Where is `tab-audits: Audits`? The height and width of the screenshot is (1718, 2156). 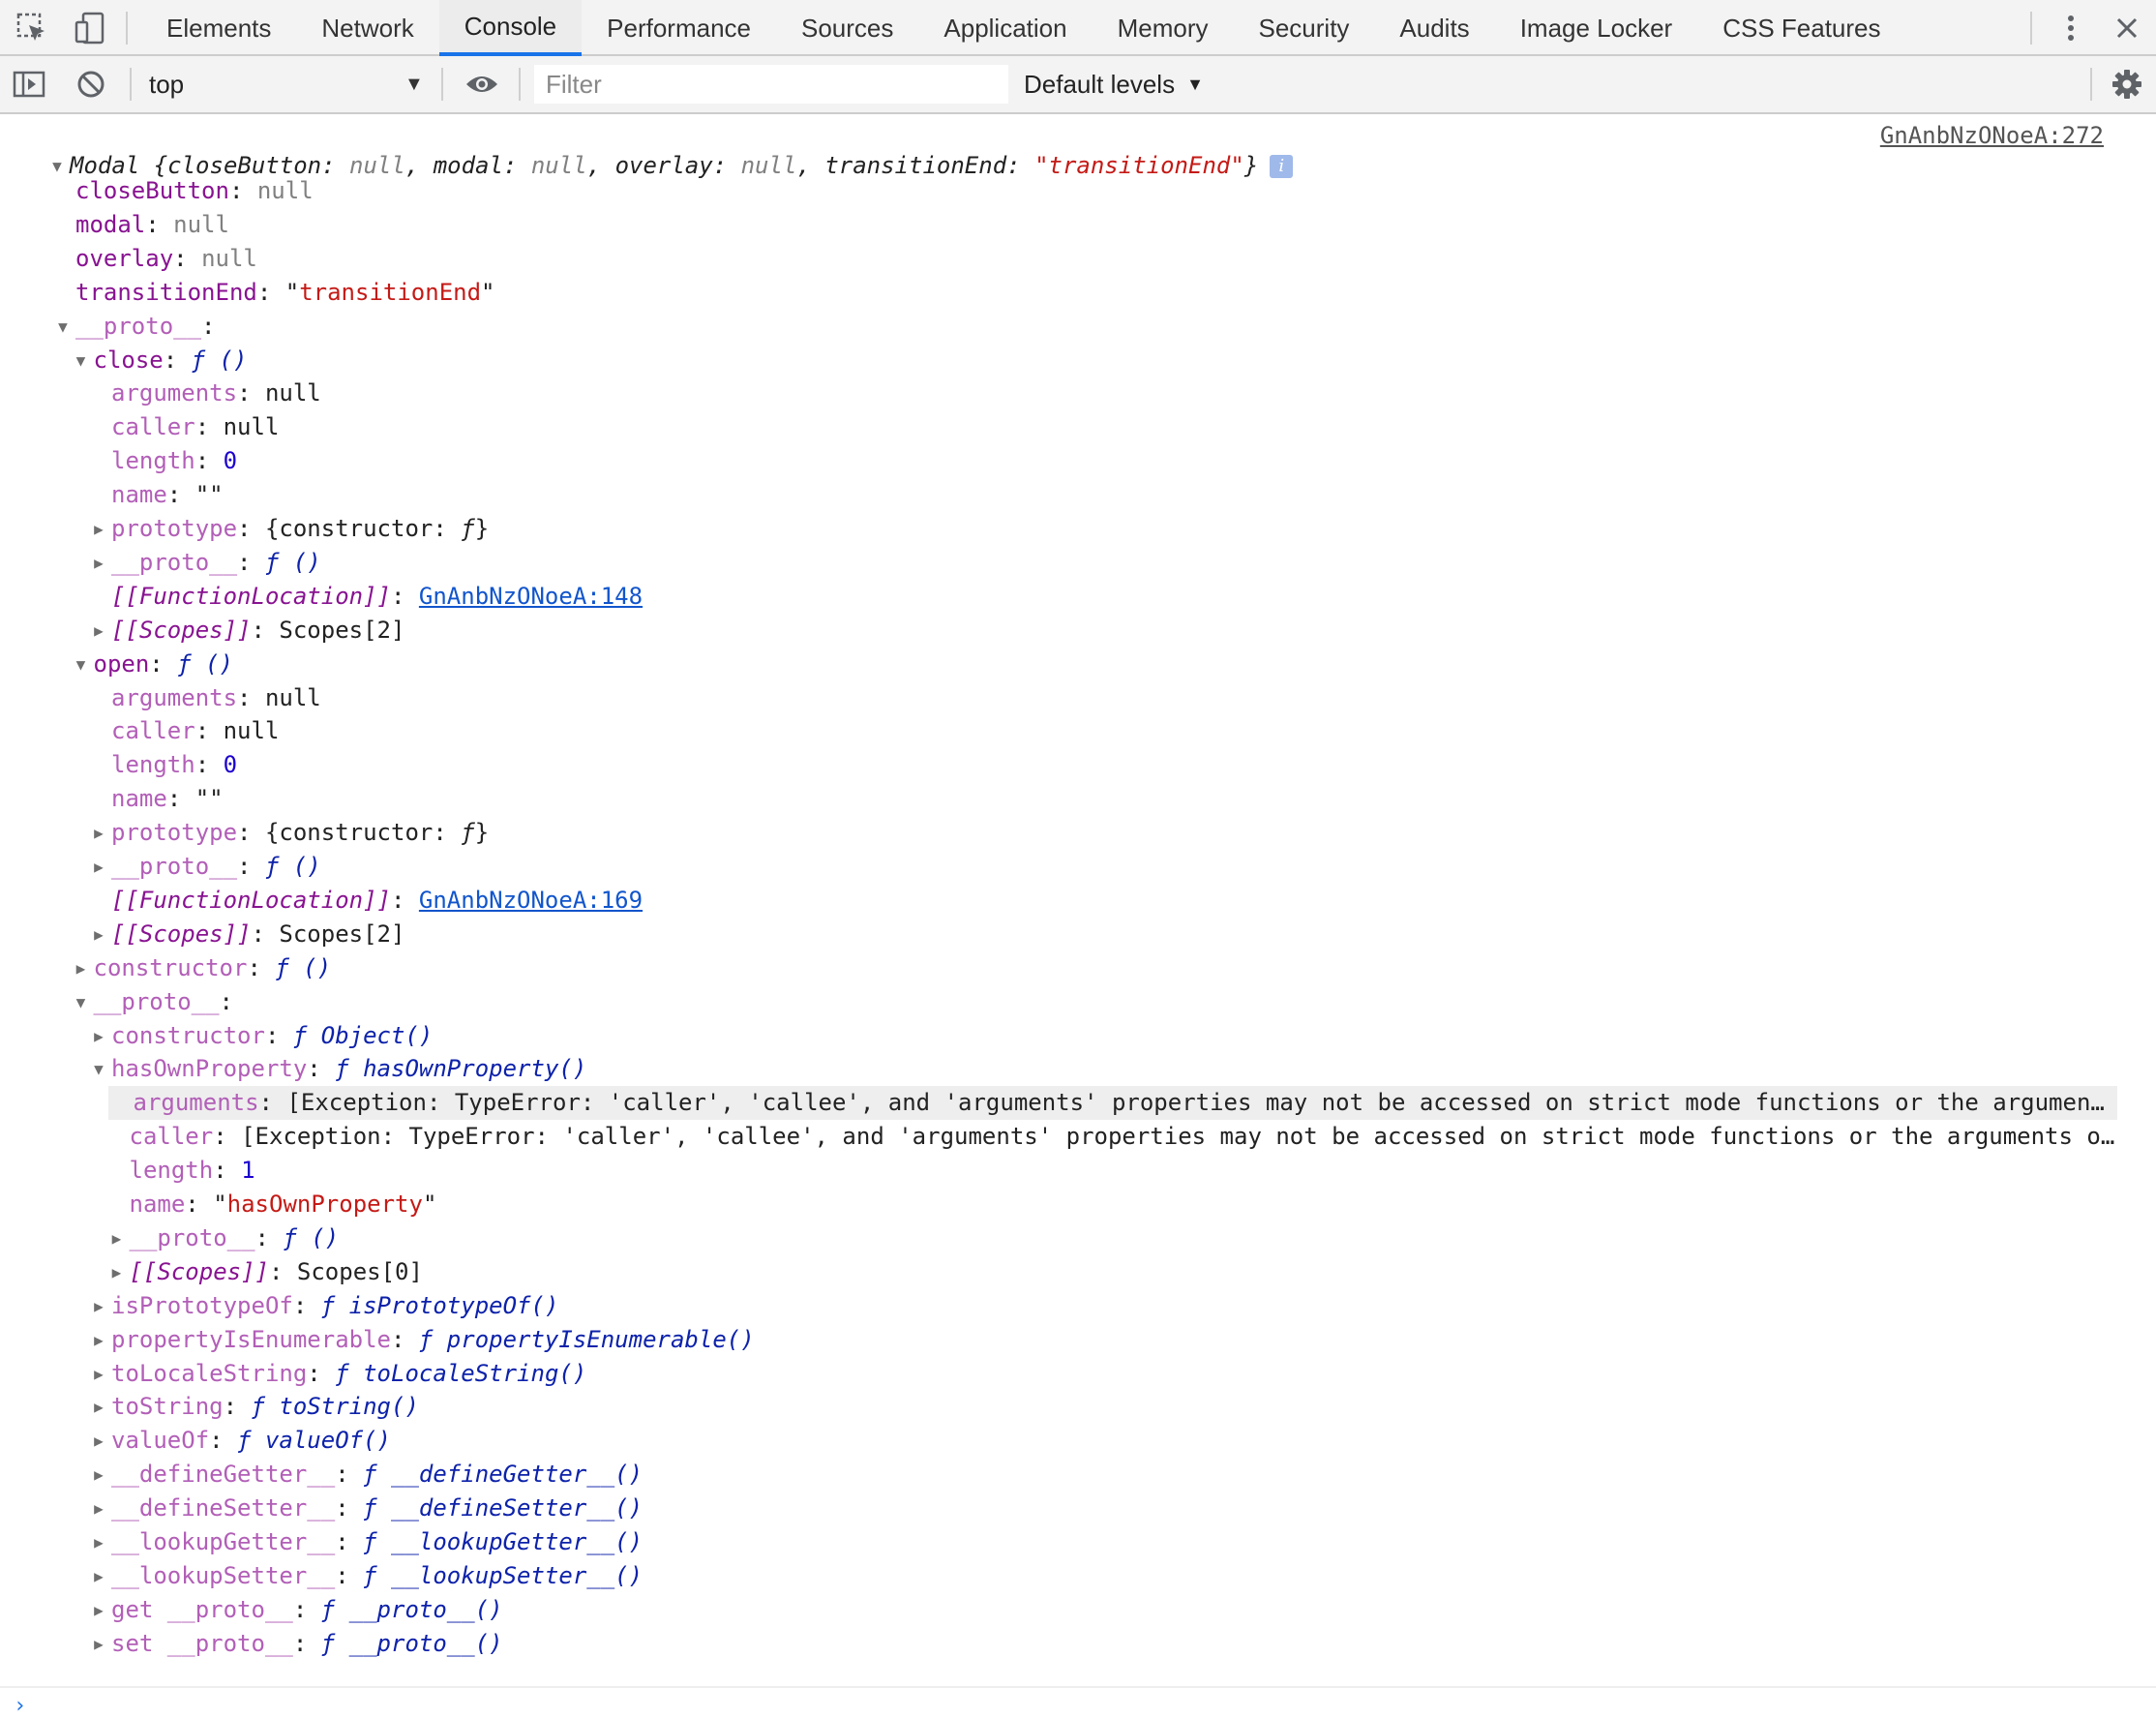
tab-audits: Audits is located at coordinates (1434, 28).